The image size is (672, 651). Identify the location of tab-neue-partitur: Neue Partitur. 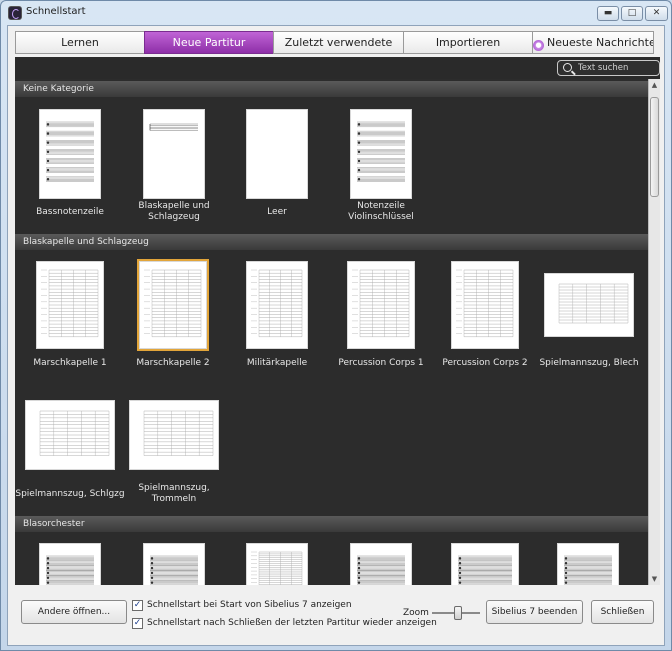
(208, 42).